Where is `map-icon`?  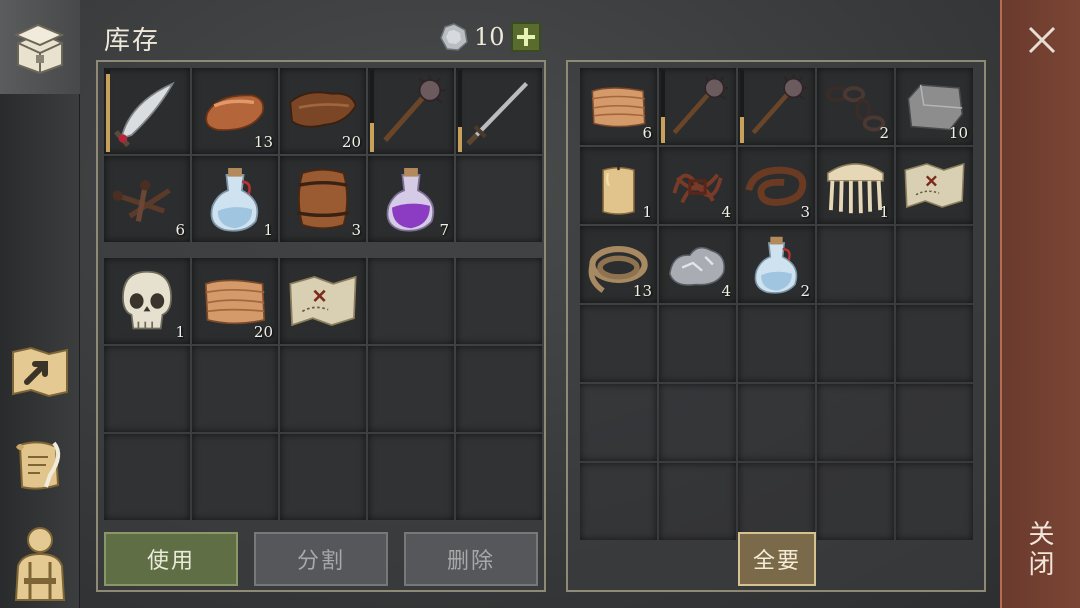
map-icon is located at coordinates (40, 372).